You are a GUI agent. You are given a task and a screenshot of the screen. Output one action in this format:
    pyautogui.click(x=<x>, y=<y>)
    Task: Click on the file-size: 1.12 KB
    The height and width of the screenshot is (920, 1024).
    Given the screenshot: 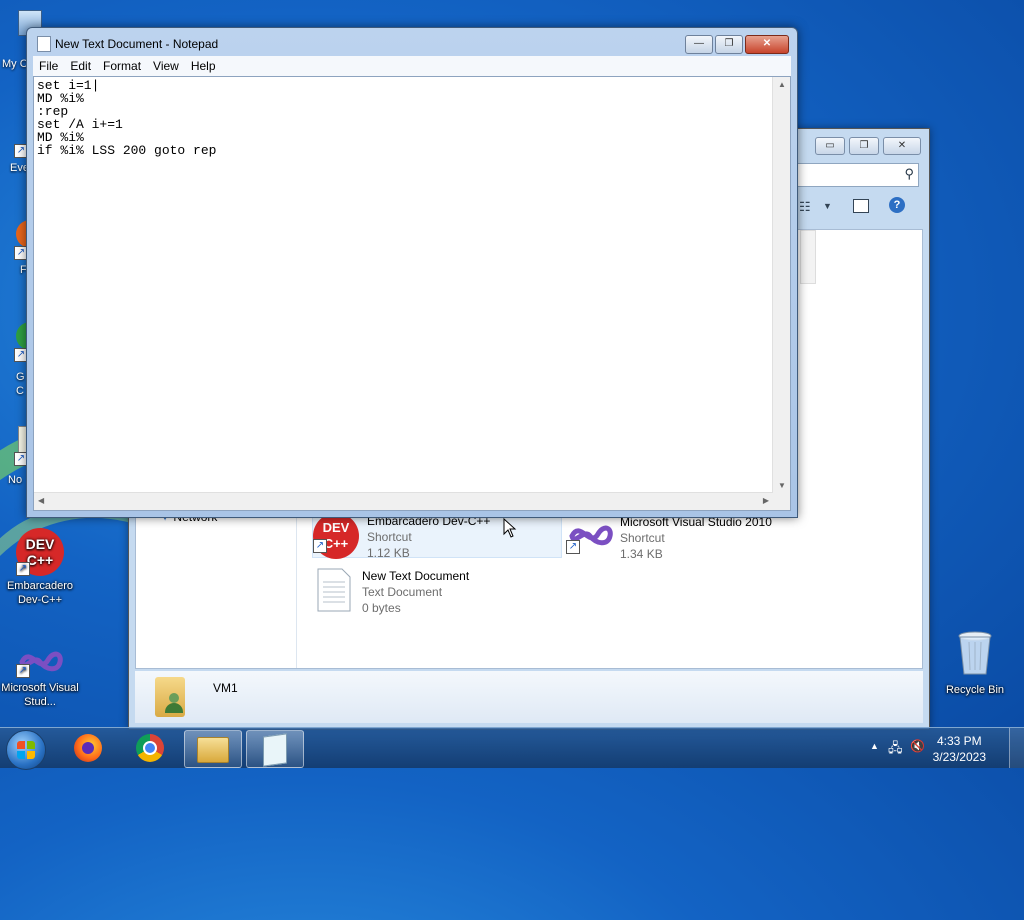 What is the action you would take?
    pyautogui.click(x=388, y=553)
    